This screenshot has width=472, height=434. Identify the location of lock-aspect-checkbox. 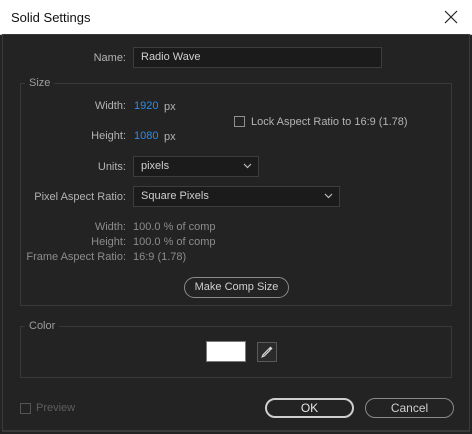
(239, 121).